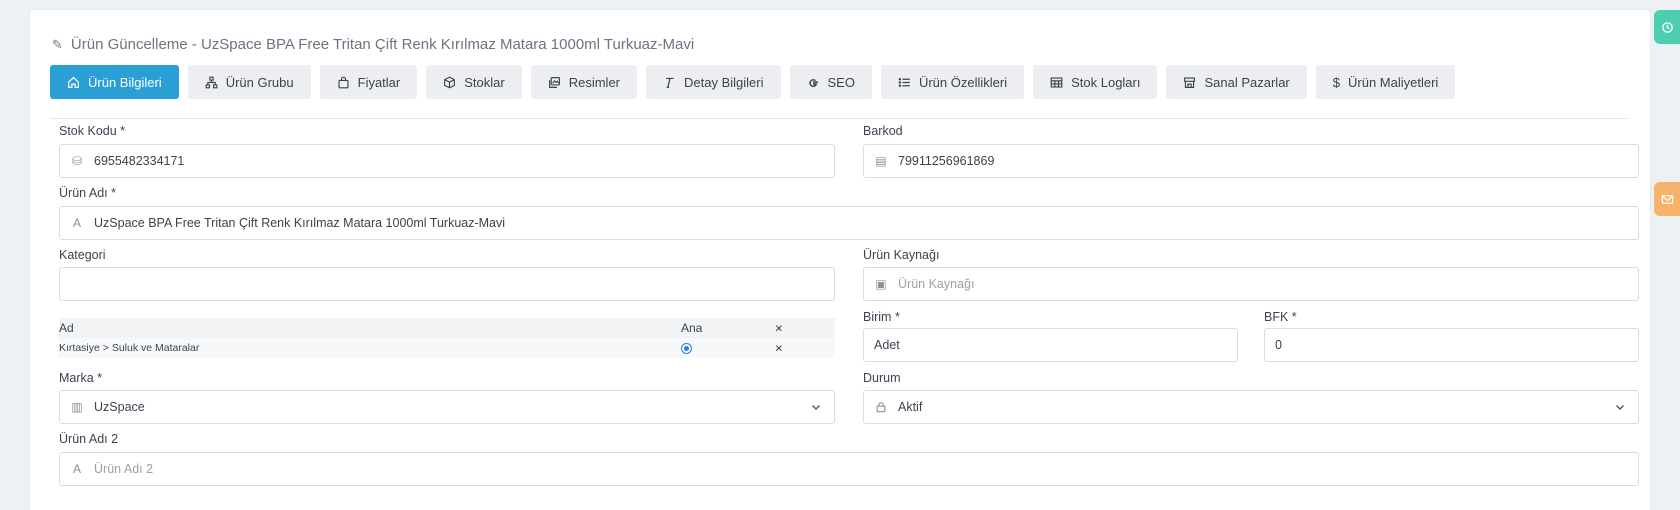  I want to click on kategori-label: Kategori, so click(82, 255).